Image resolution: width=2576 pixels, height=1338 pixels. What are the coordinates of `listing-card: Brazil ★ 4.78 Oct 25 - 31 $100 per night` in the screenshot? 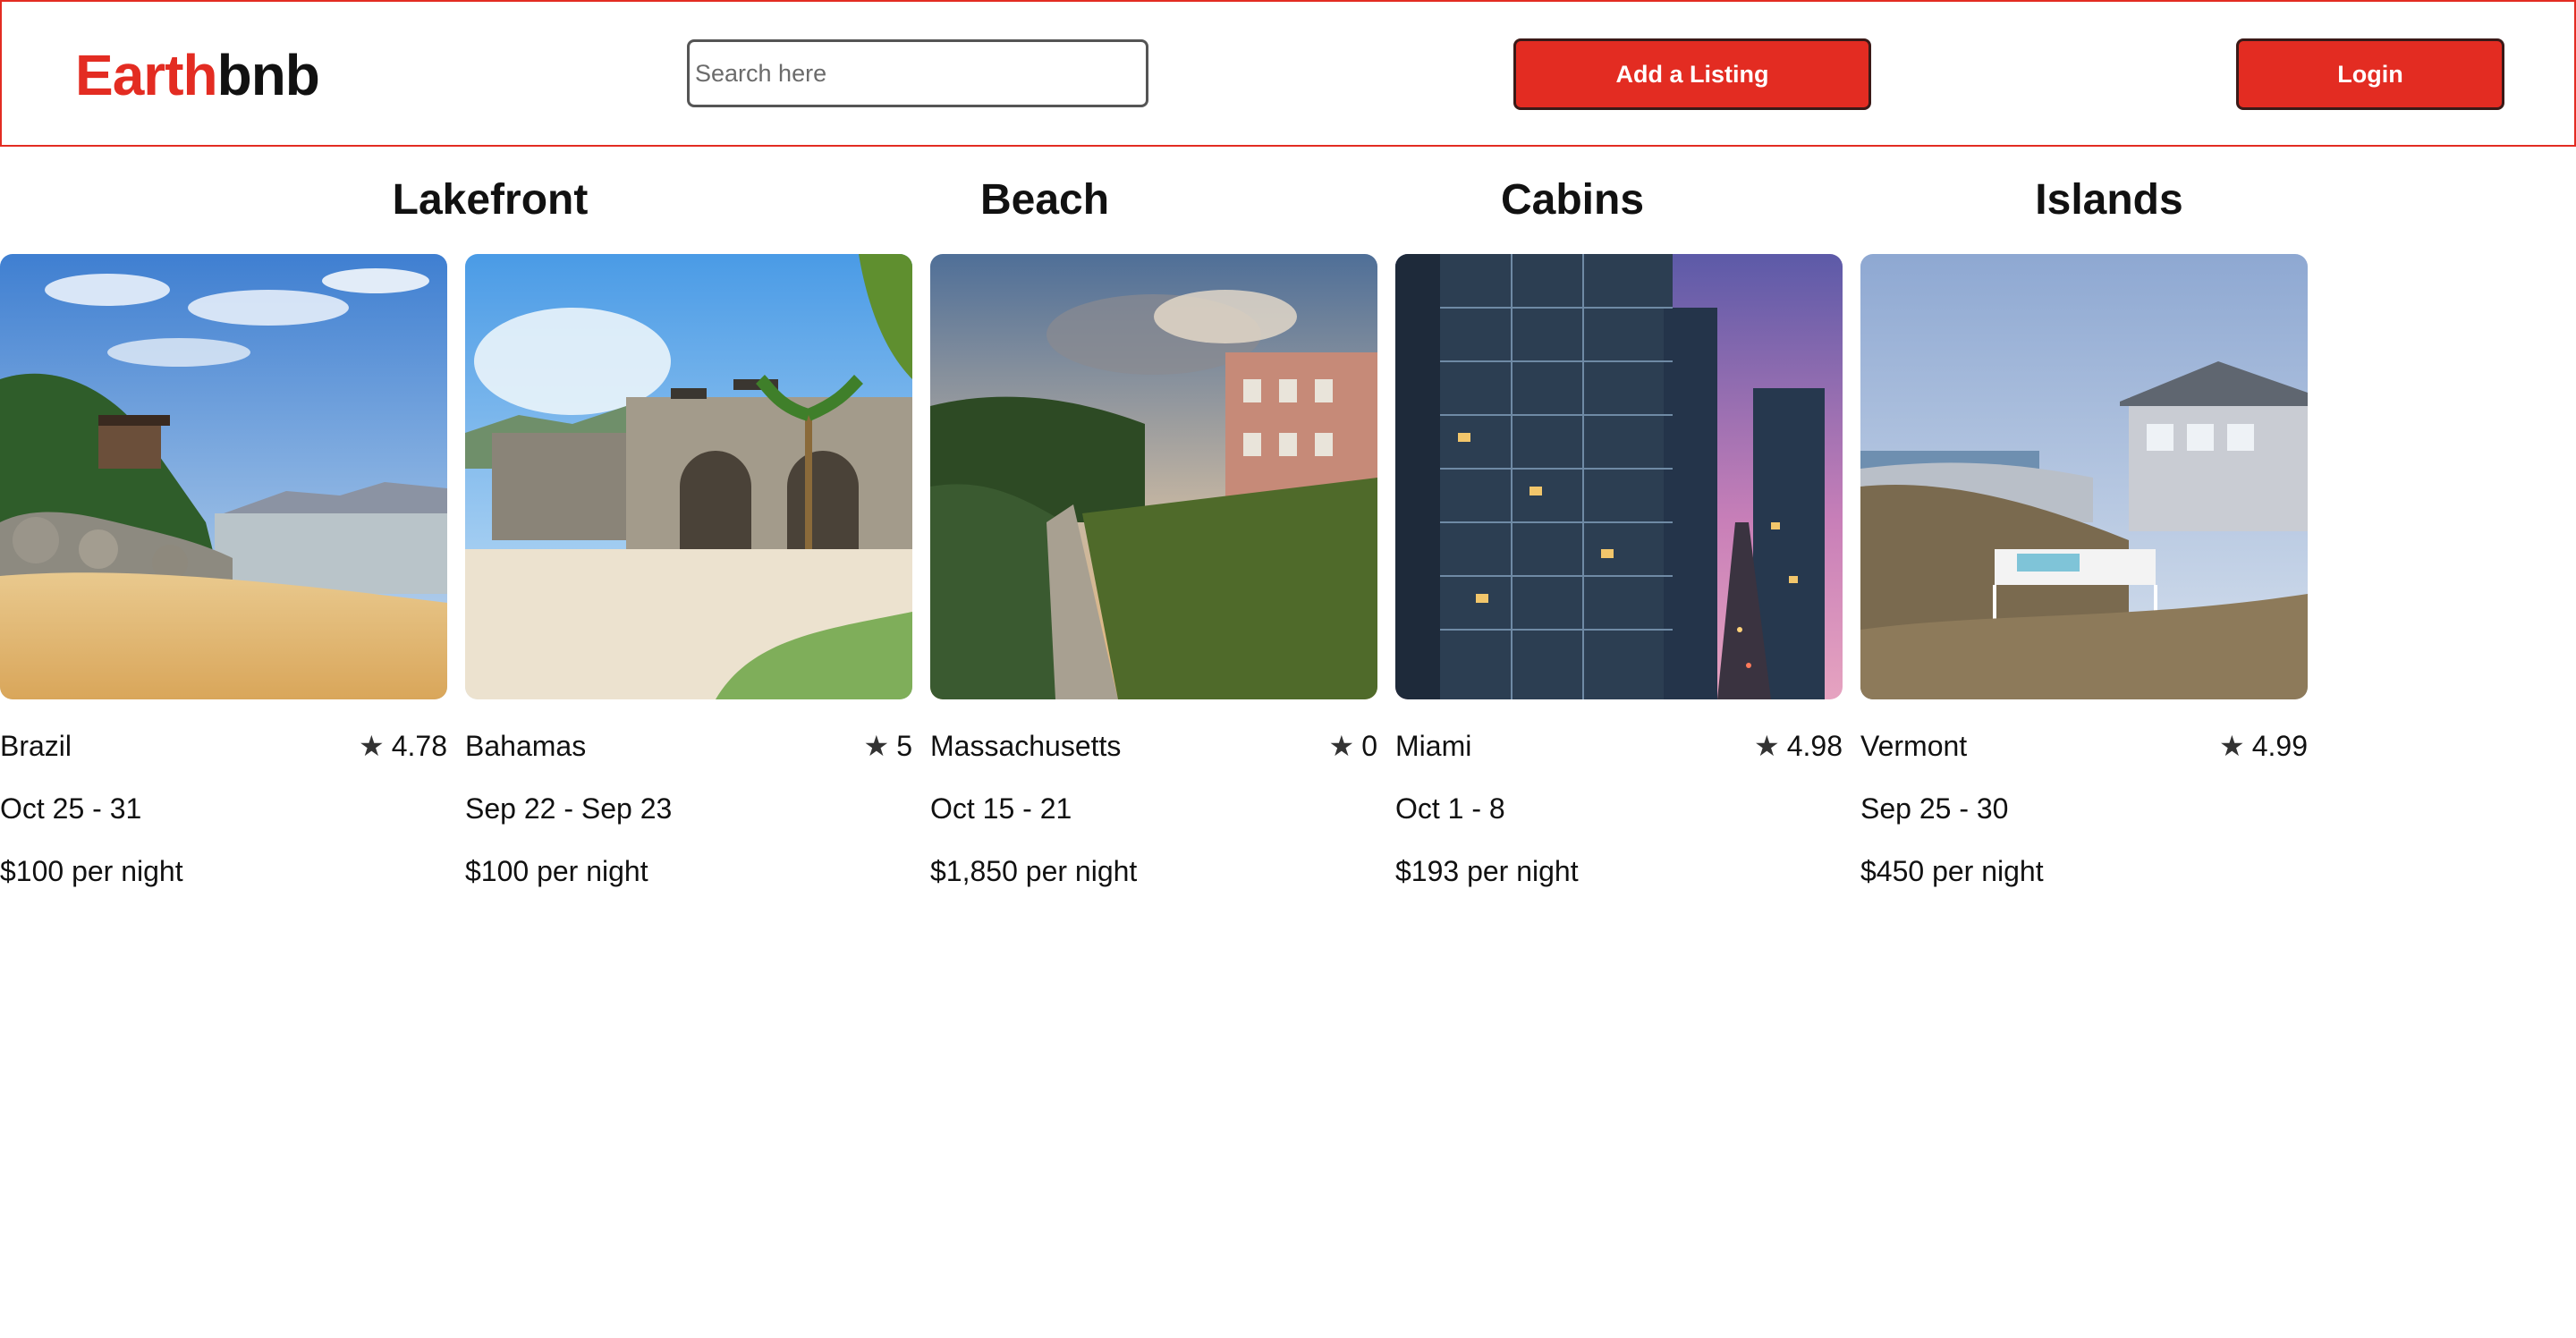 It's located at (223, 576).